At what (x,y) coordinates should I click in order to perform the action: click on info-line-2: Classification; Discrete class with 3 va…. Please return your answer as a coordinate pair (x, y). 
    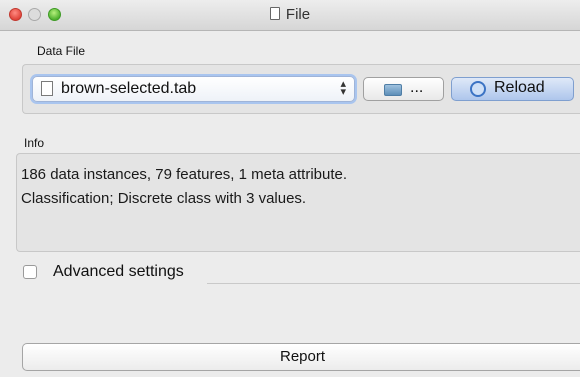
    Looking at the image, I should click on (164, 198).